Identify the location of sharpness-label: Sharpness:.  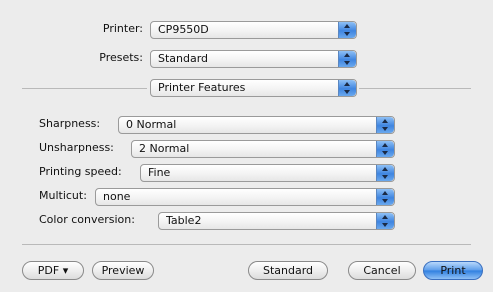
(70, 123).